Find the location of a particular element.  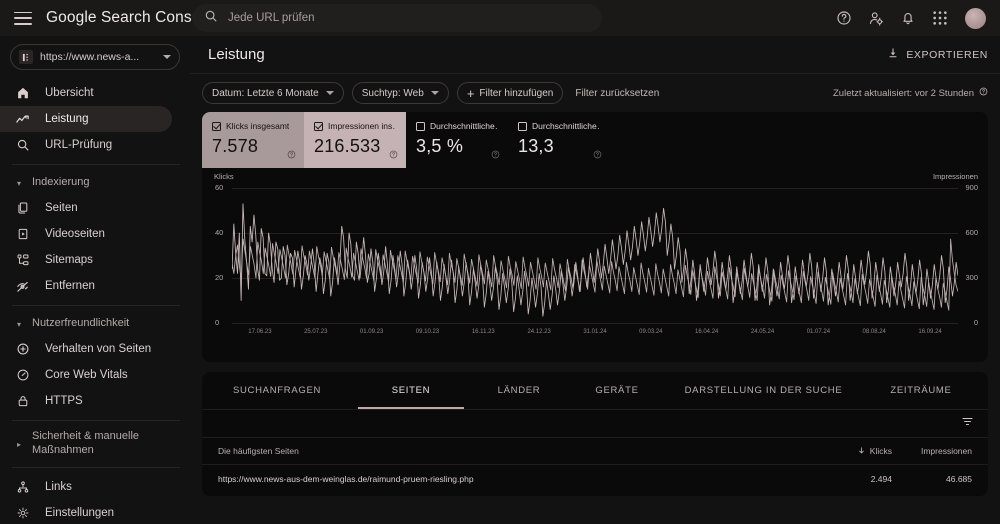

y-tick-left: 40 is located at coordinates (219, 232).